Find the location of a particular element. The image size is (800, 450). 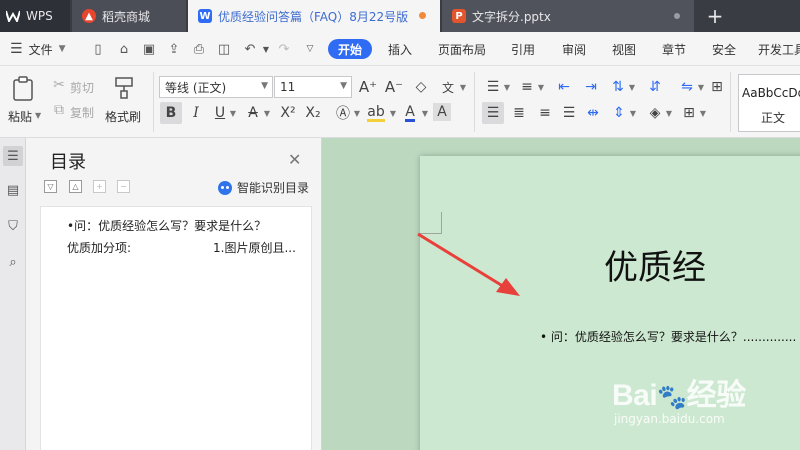

font-name-select: 等线 (正文) ▼ is located at coordinates (216, 87).